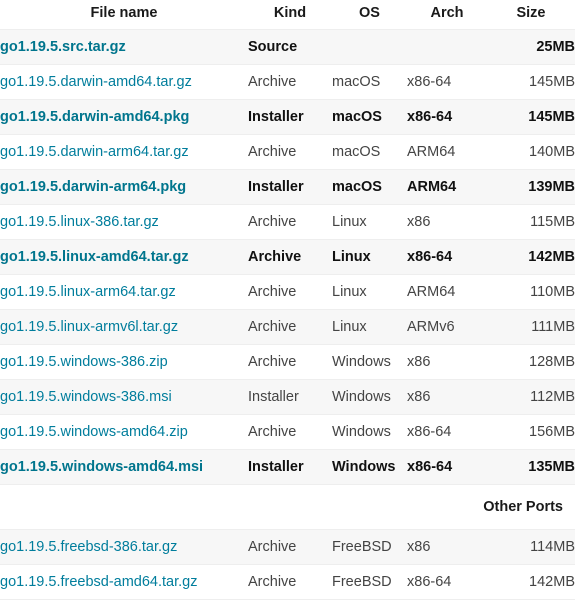  Describe the element at coordinates (94, 257) in the screenshot. I see `download-link: go1.19.5.linux-amd64.tar.gz` at that location.